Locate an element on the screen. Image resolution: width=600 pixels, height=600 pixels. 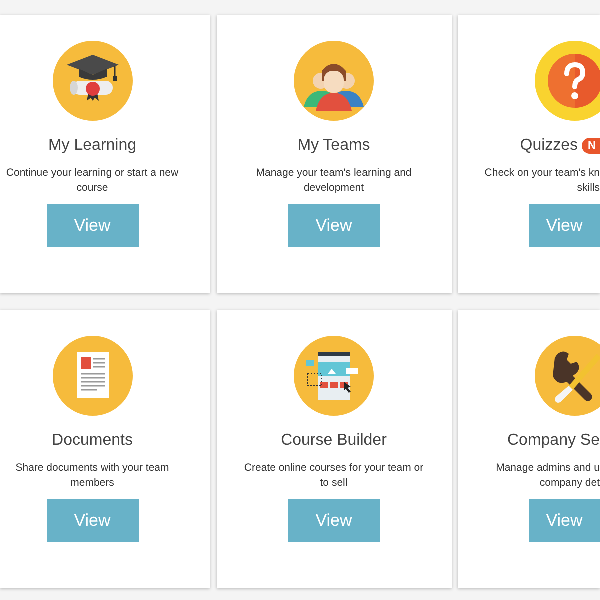
graduation-cap-icon is located at coordinates (92, 81).